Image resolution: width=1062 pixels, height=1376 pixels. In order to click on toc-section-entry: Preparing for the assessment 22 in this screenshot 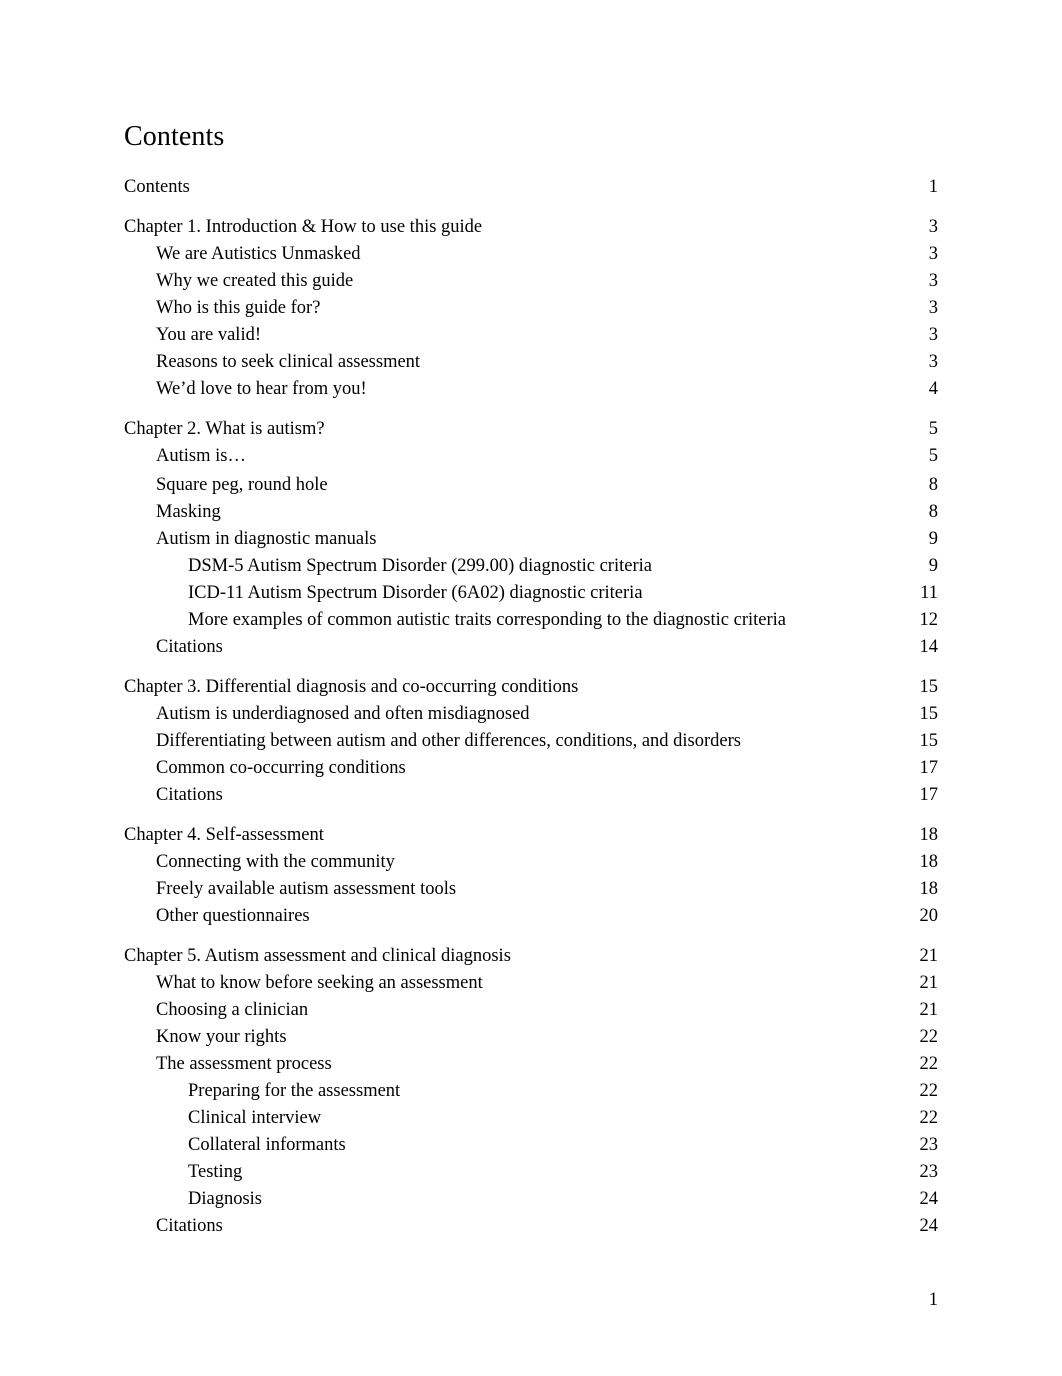, I will do `click(531, 1091)`.